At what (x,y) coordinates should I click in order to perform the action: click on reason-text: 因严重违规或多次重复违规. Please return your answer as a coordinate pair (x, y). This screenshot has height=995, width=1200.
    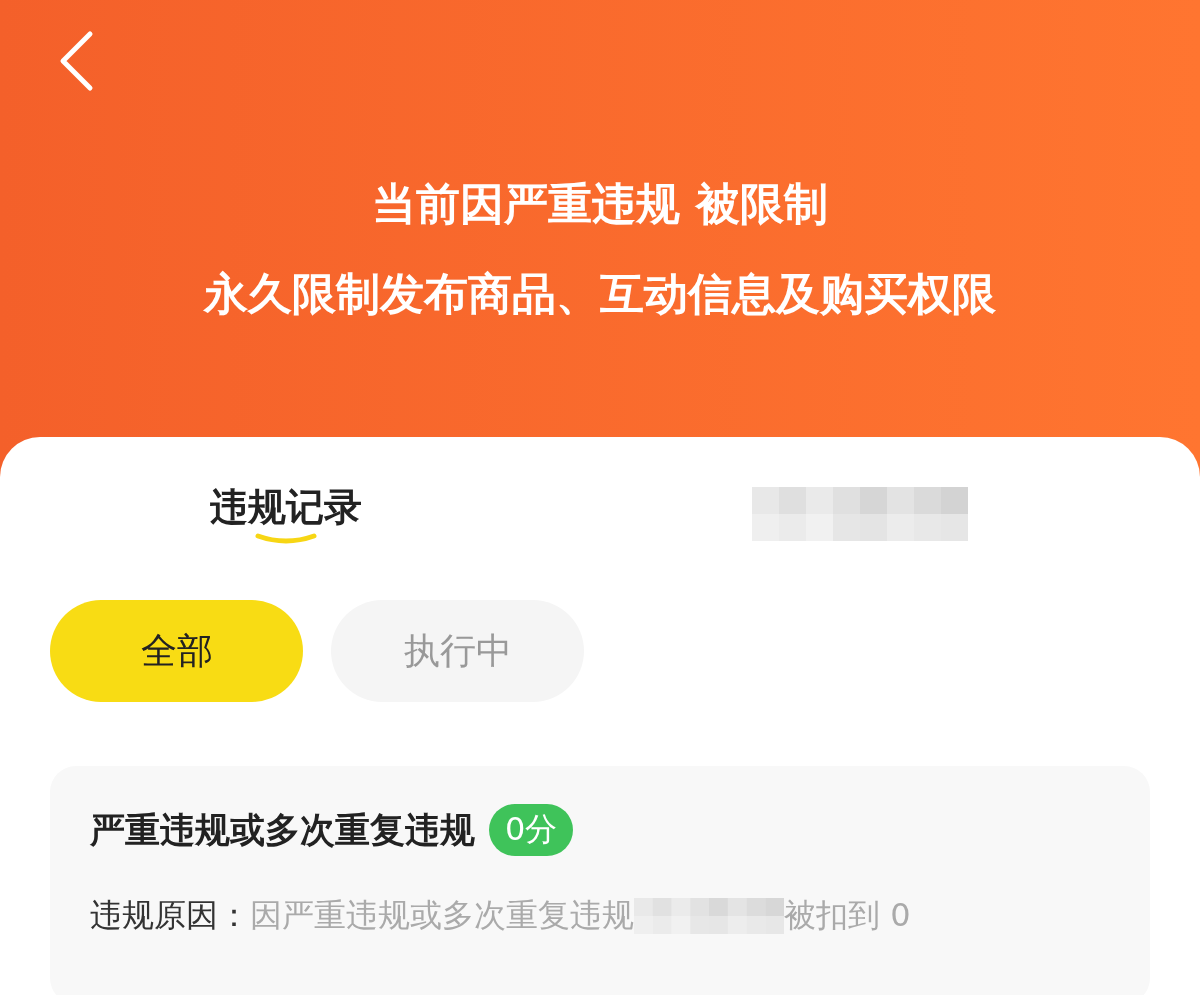
    Looking at the image, I should click on (442, 915).